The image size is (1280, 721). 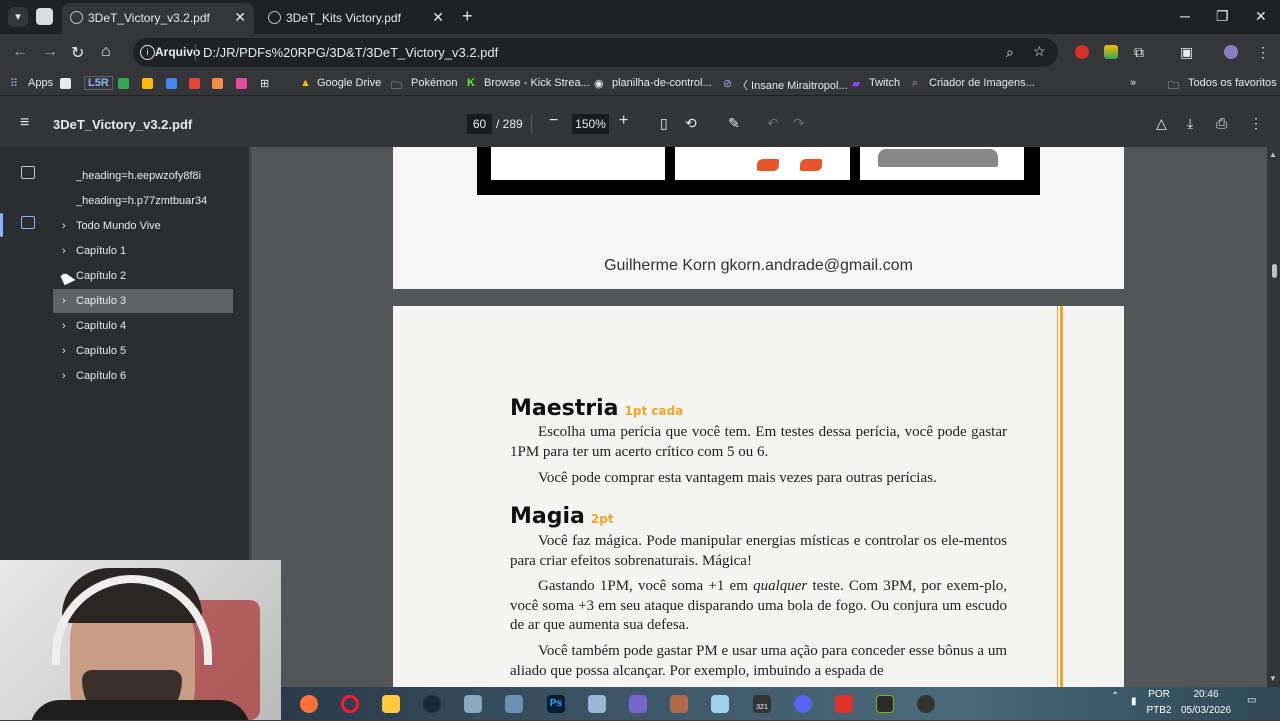 I want to click on bookmark-apps: Apps, so click(x=40, y=83).